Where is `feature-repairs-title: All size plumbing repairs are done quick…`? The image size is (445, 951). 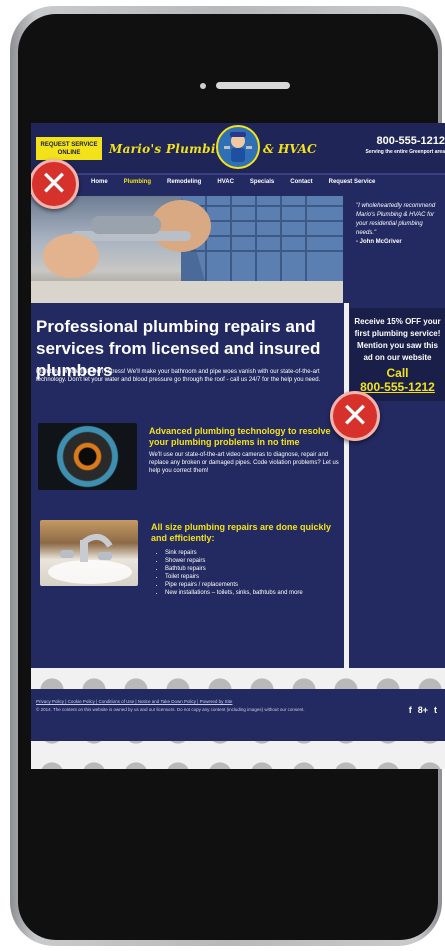
feature-repairs-title: All size plumbing repairs are done quick… is located at coordinates (241, 532).